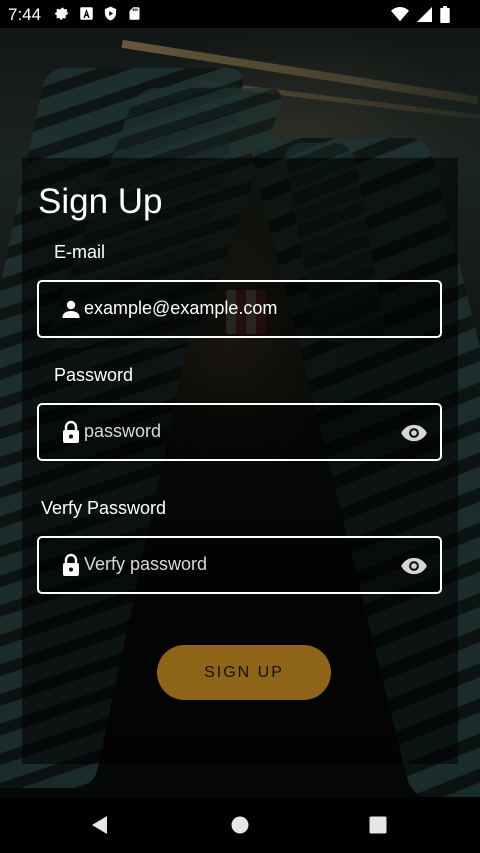 Image resolution: width=480 pixels, height=853 pixels. What do you see at coordinates (123, 431) in the screenshot?
I see `password-placeholder: password` at bounding box center [123, 431].